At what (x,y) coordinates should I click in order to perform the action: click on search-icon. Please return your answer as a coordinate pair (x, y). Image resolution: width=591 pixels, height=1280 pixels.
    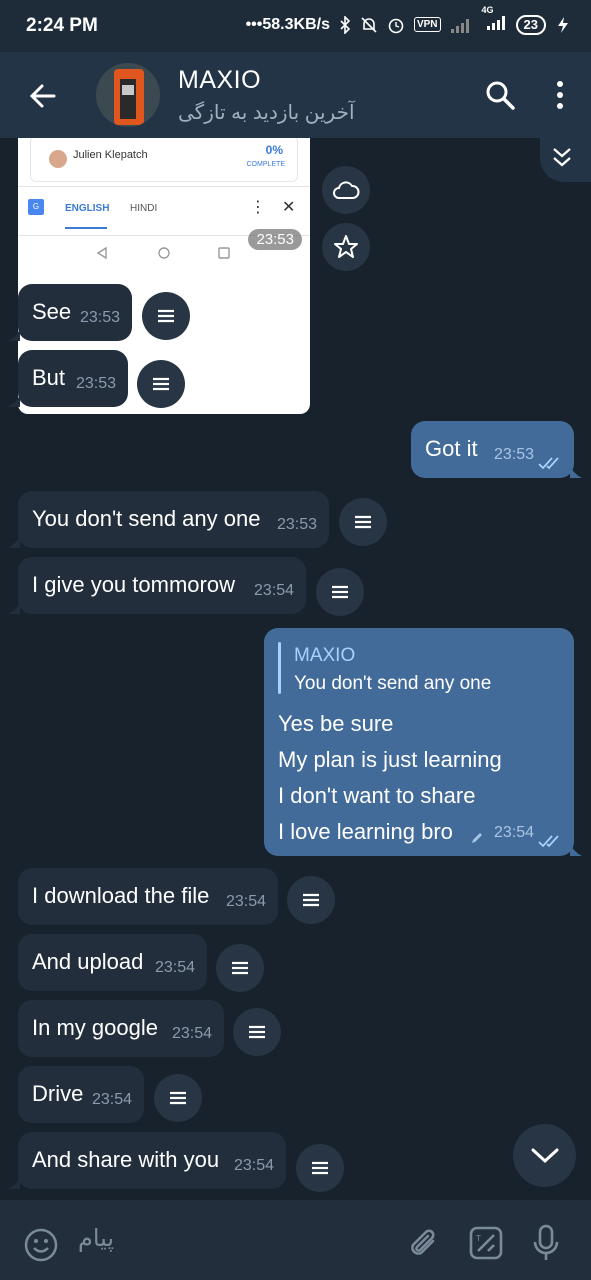
    Looking at the image, I should click on (500, 95).